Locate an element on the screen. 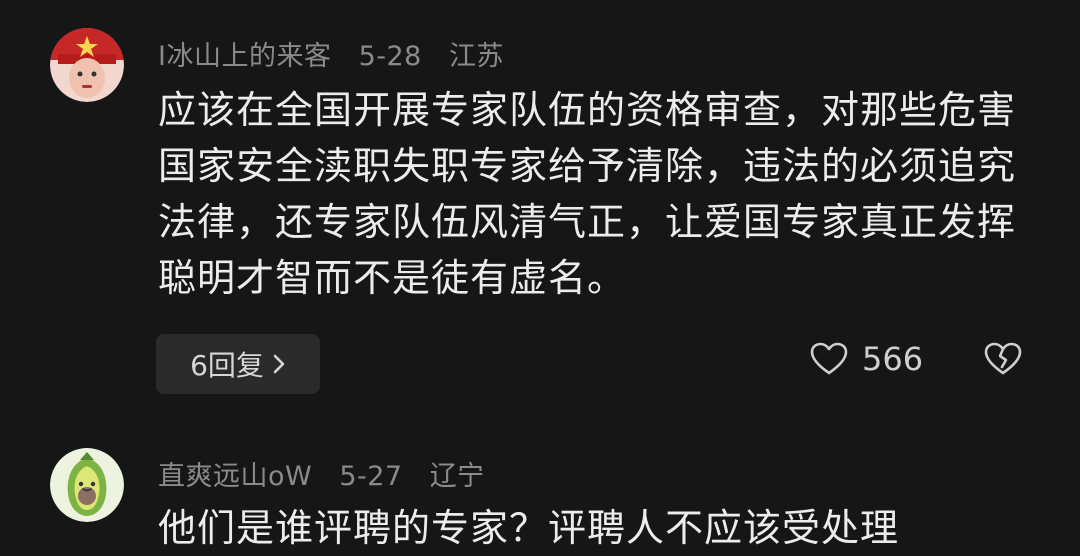 This screenshot has width=1080, height=556. like-count: 566 is located at coordinates (893, 359).